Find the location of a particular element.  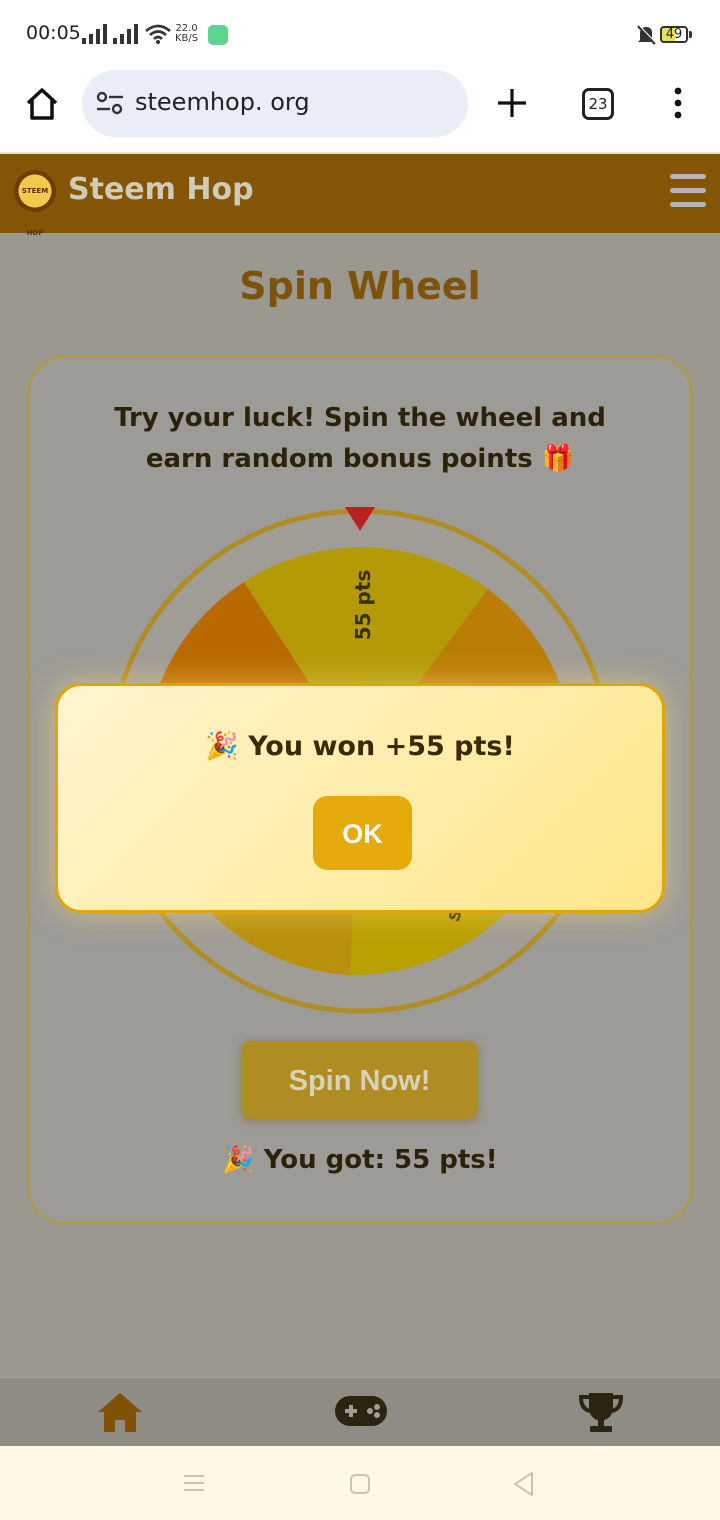

bell-muted-icon is located at coordinates (646, 34).